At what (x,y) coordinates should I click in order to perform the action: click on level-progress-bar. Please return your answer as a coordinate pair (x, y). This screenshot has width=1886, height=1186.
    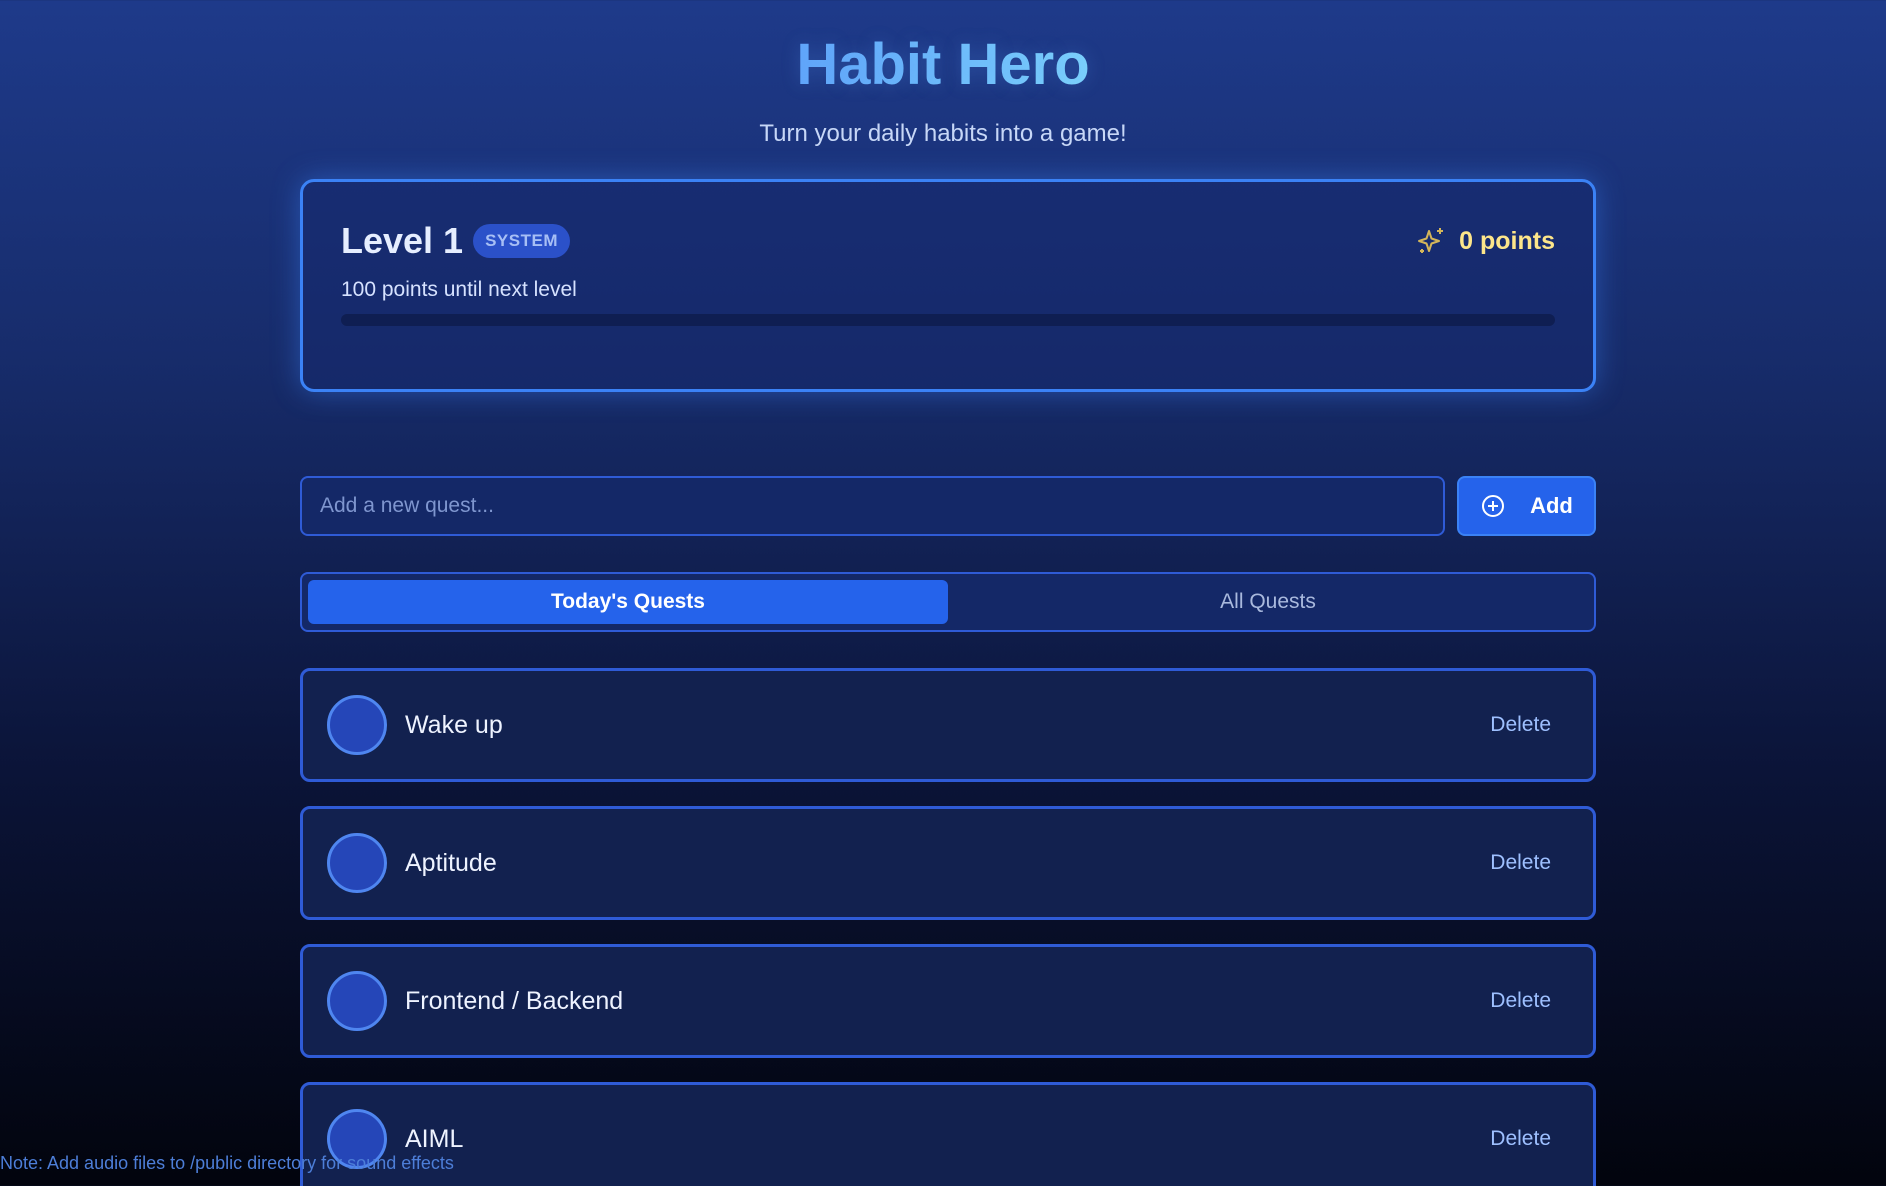
    Looking at the image, I should click on (948, 320).